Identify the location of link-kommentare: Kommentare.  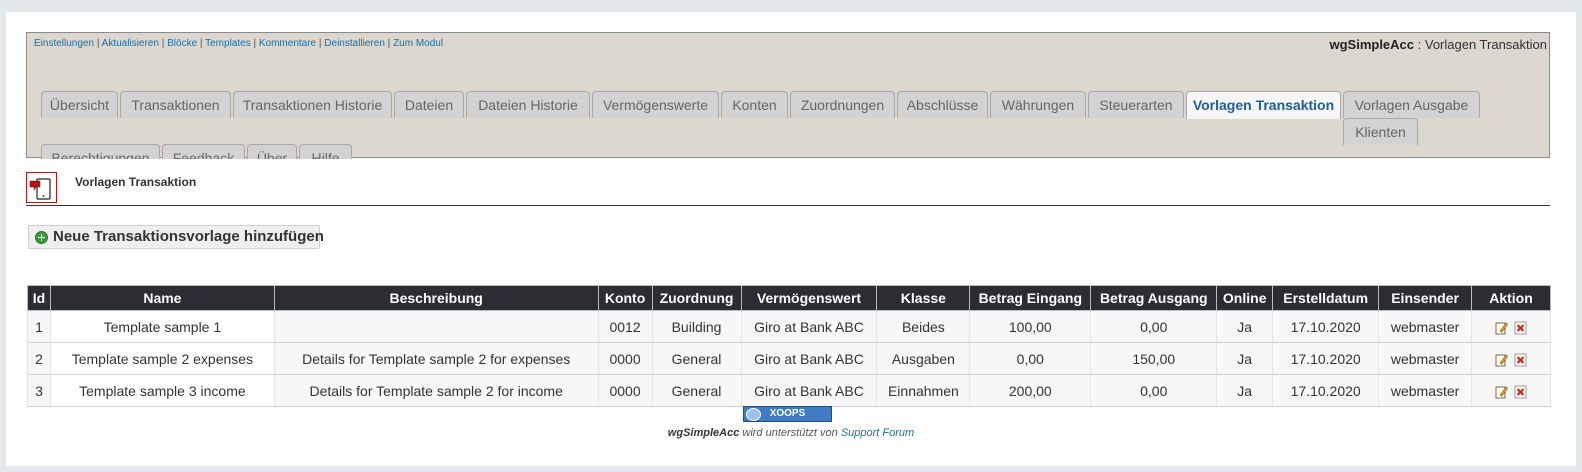
(287, 43).